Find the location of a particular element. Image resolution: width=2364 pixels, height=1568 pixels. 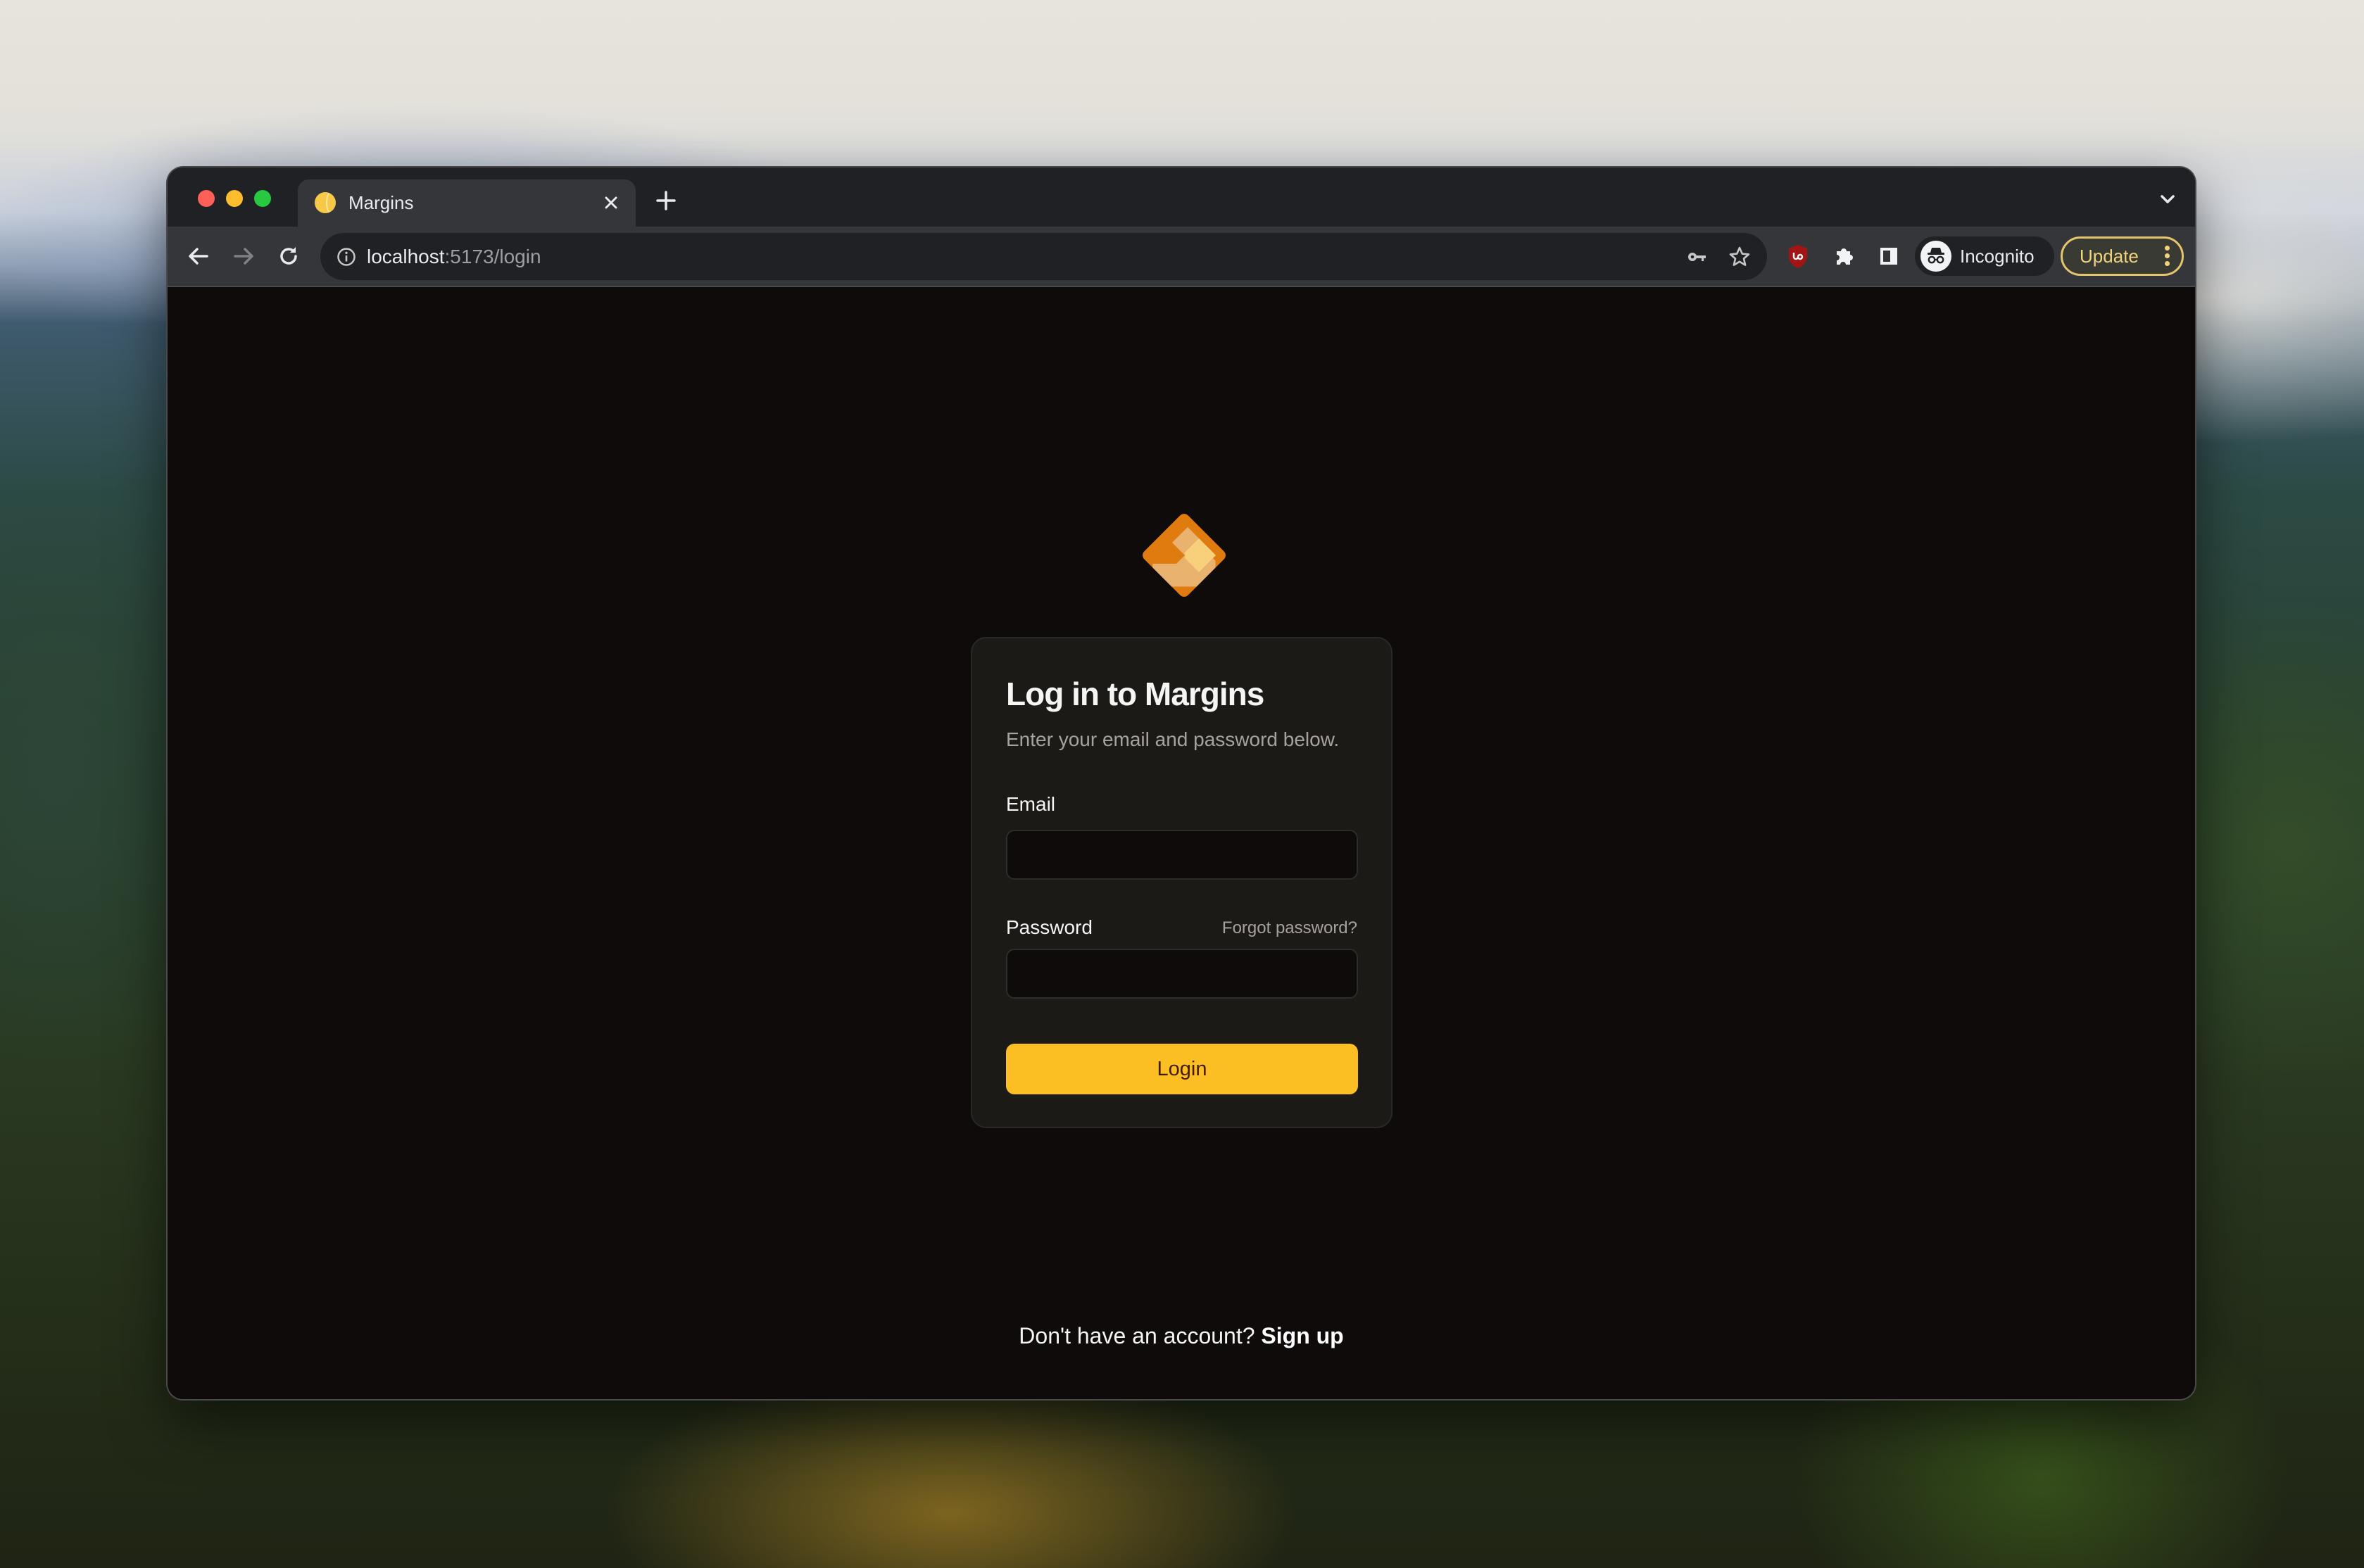

info-icon is located at coordinates (346, 256).